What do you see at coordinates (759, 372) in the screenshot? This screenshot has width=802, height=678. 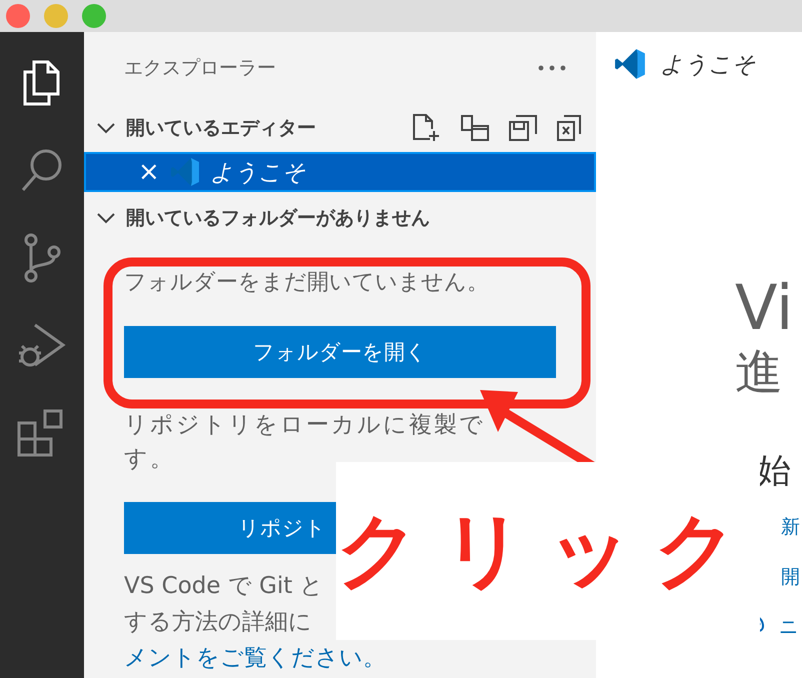 I see `welcome-subtitle: 進` at bounding box center [759, 372].